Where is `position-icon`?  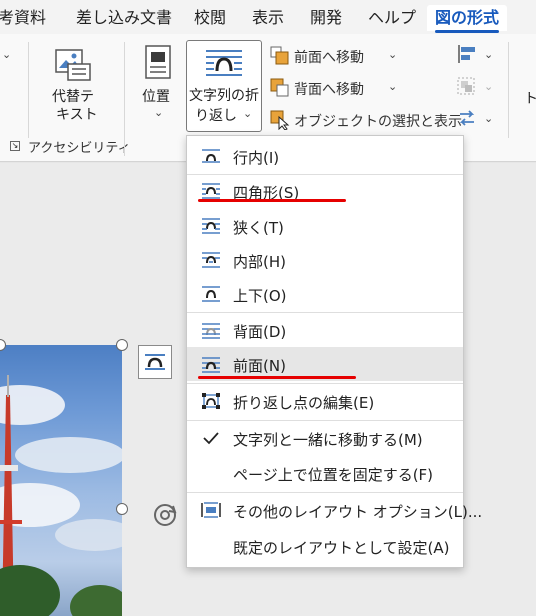 position-icon is located at coordinates (158, 62).